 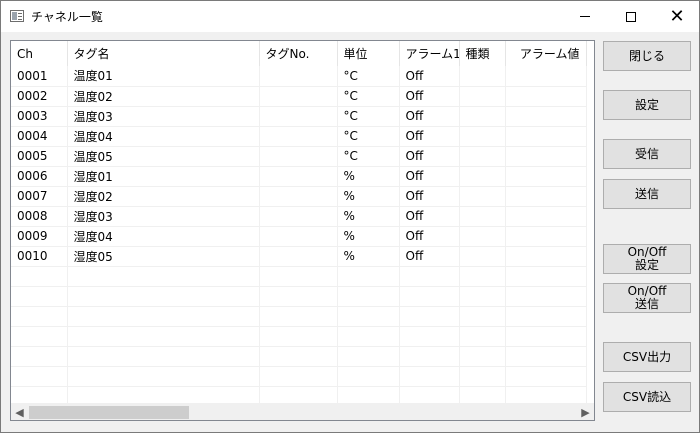 I want to click on cell-tag-name: 湿度01, so click(x=163, y=176).